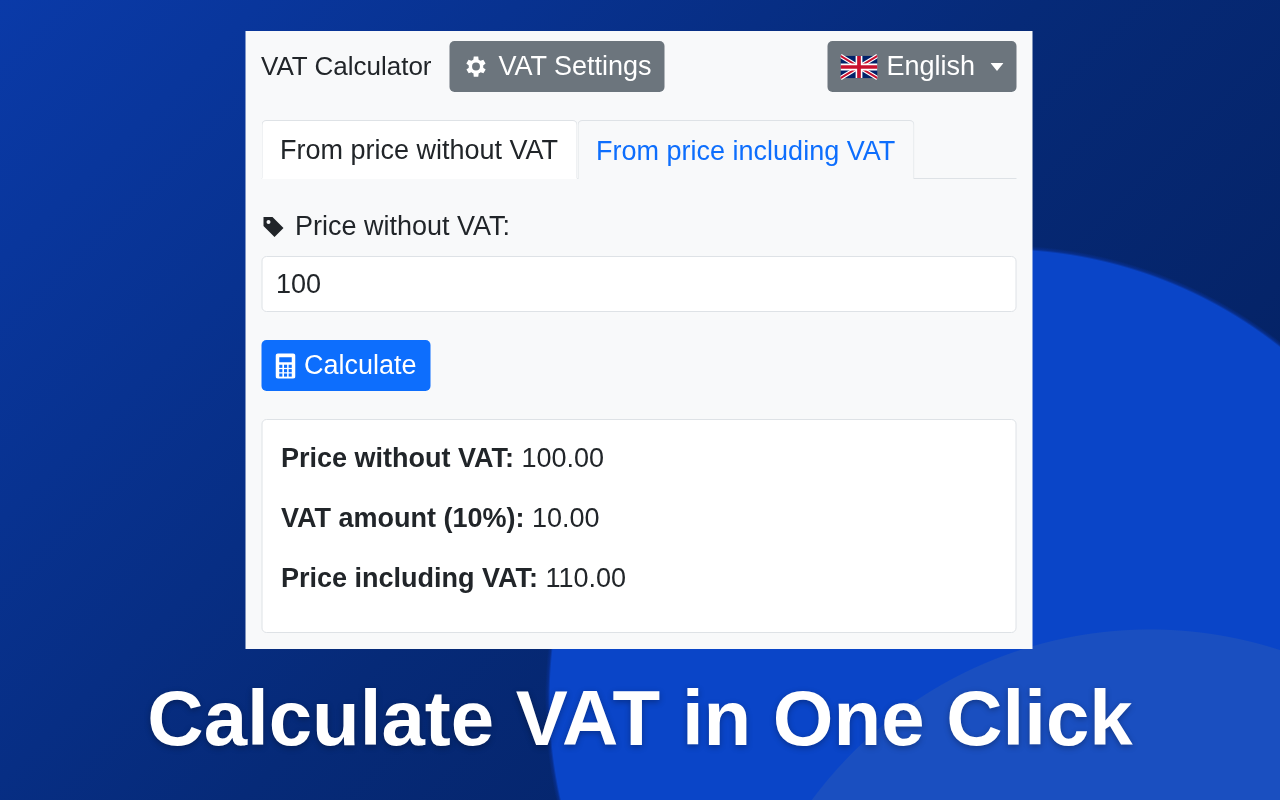 Image resolution: width=1280 pixels, height=800 pixels. I want to click on result-line: Price without VAT: 100.00, so click(443, 458).